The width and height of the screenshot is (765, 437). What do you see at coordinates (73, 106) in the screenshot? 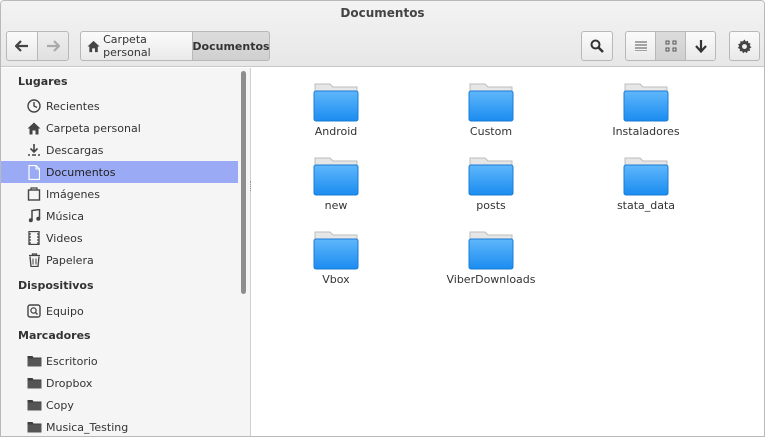
I see `sidebar-item-label: Recientes` at bounding box center [73, 106].